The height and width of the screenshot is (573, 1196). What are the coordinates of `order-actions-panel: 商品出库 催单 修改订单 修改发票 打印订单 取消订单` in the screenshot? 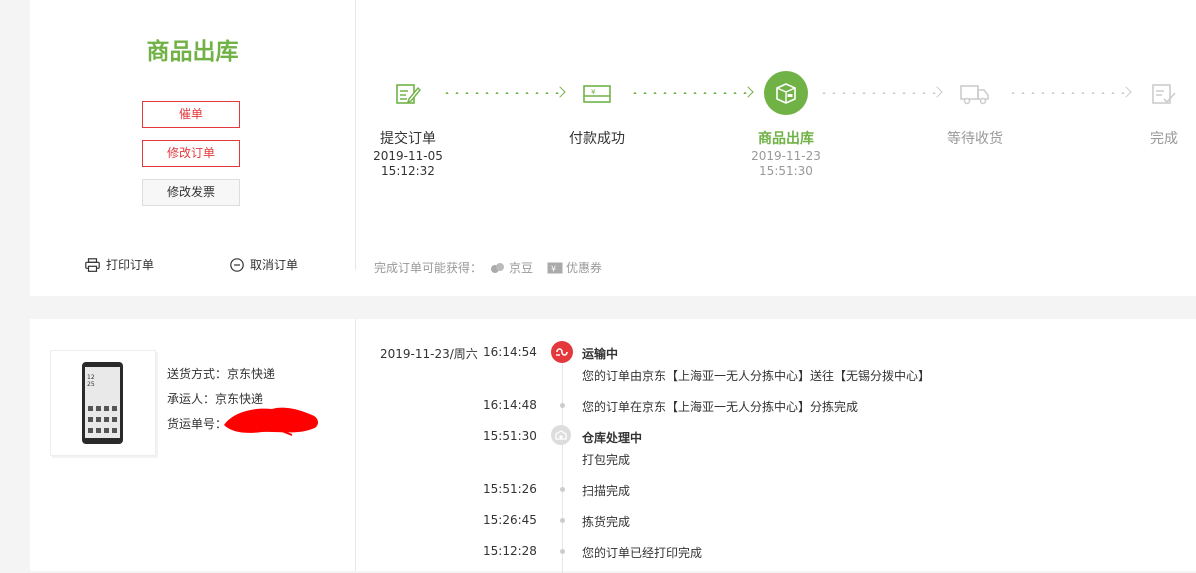 It's located at (193, 136).